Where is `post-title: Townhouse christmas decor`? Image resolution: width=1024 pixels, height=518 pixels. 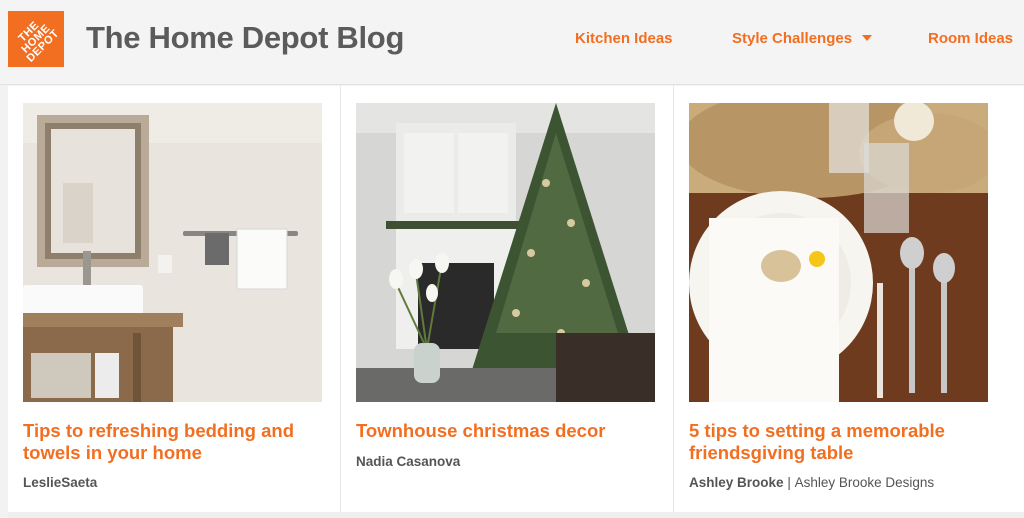
post-title: Townhouse christmas decor is located at coordinates (511, 431).